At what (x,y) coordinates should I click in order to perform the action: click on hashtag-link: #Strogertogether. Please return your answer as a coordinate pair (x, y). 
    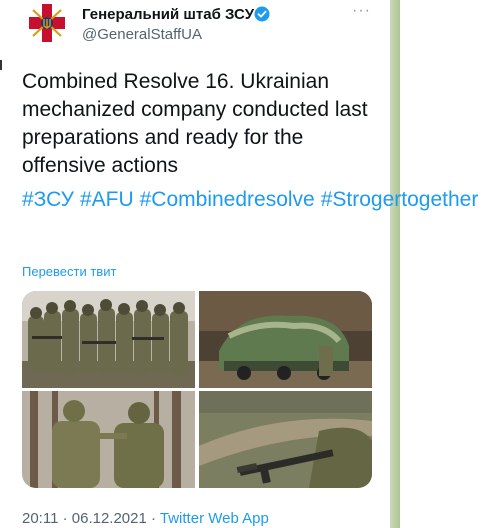
    Looking at the image, I should click on (400, 199).